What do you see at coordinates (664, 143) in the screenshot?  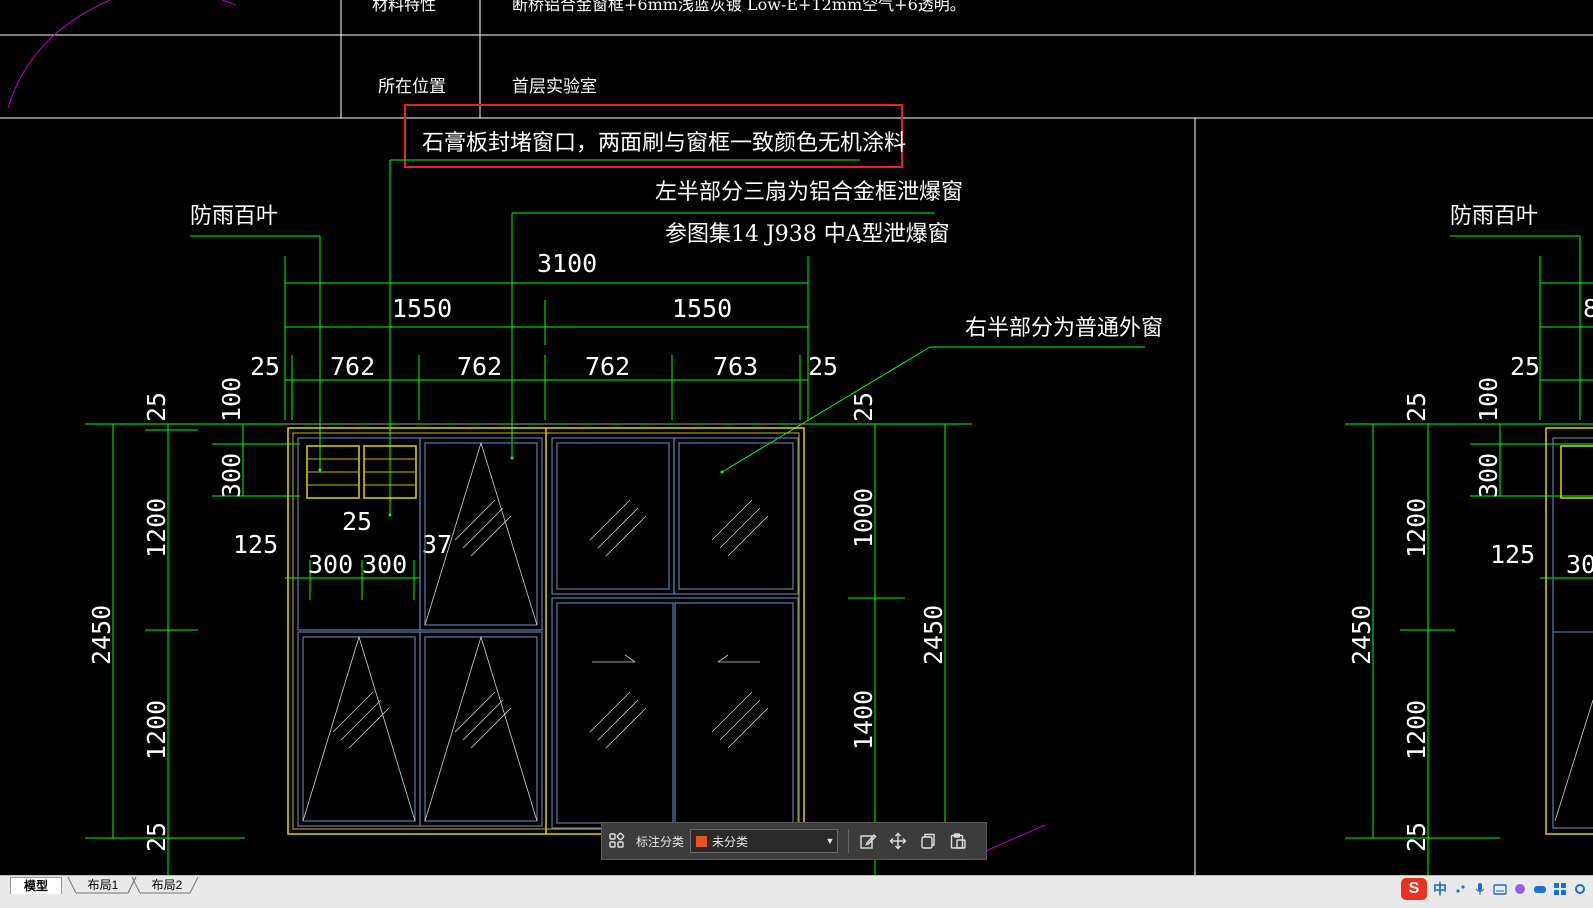 I see `highlight-text: 石膏板封堵窗口，两面刷与窗框一致颜色无机涂料` at bounding box center [664, 143].